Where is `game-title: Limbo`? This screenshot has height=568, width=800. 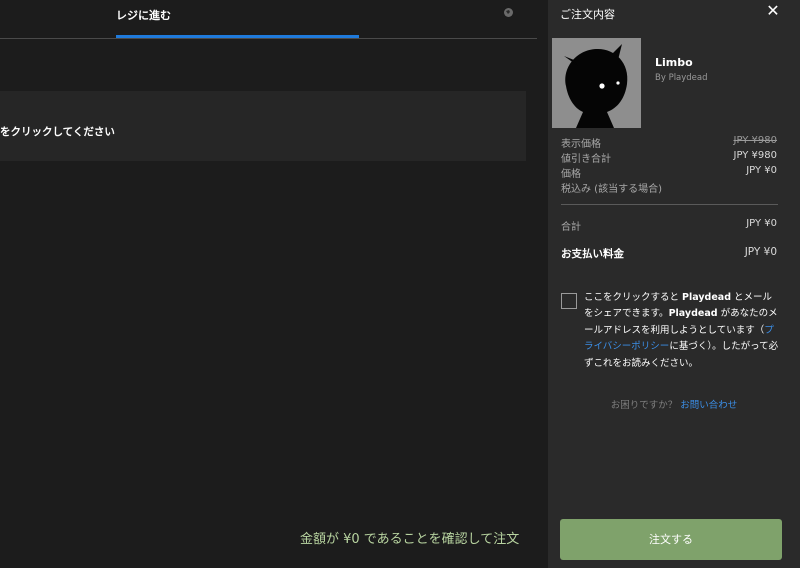 game-title: Limbo is located at coordinates (674, 62).